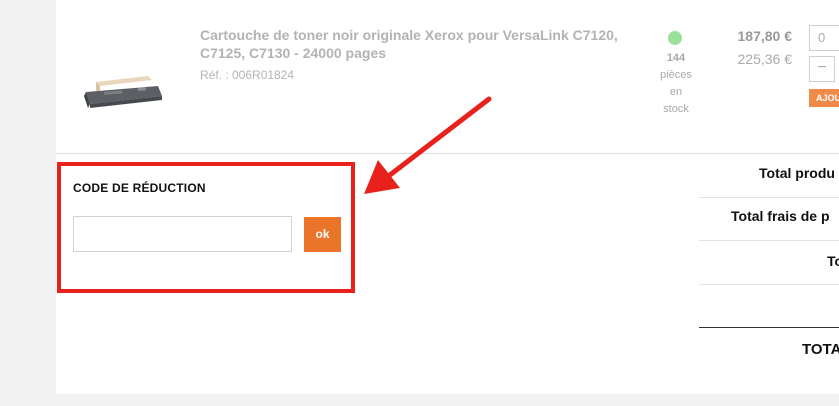  What do you see at coordinates (820, 349) in the screenshot?
I see `grand-total-label: TOTA` at bounding box center [820, 349].